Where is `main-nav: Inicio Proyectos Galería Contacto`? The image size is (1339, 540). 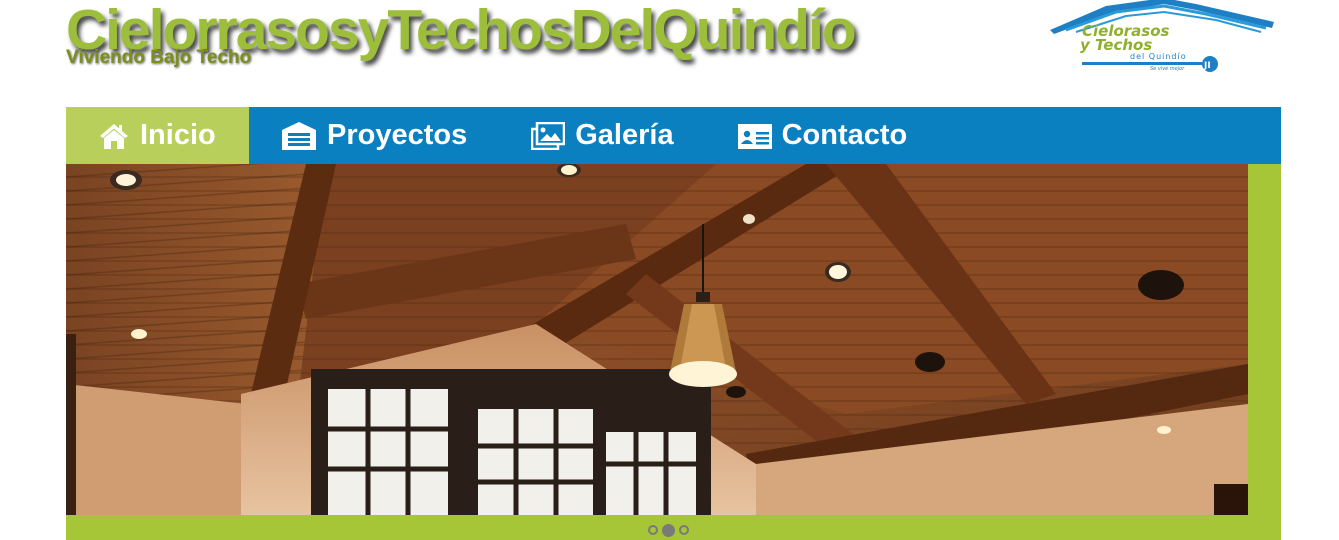 main-nav: Inicio Proyectos Galería Contacto is located at coordinates (673, 135).